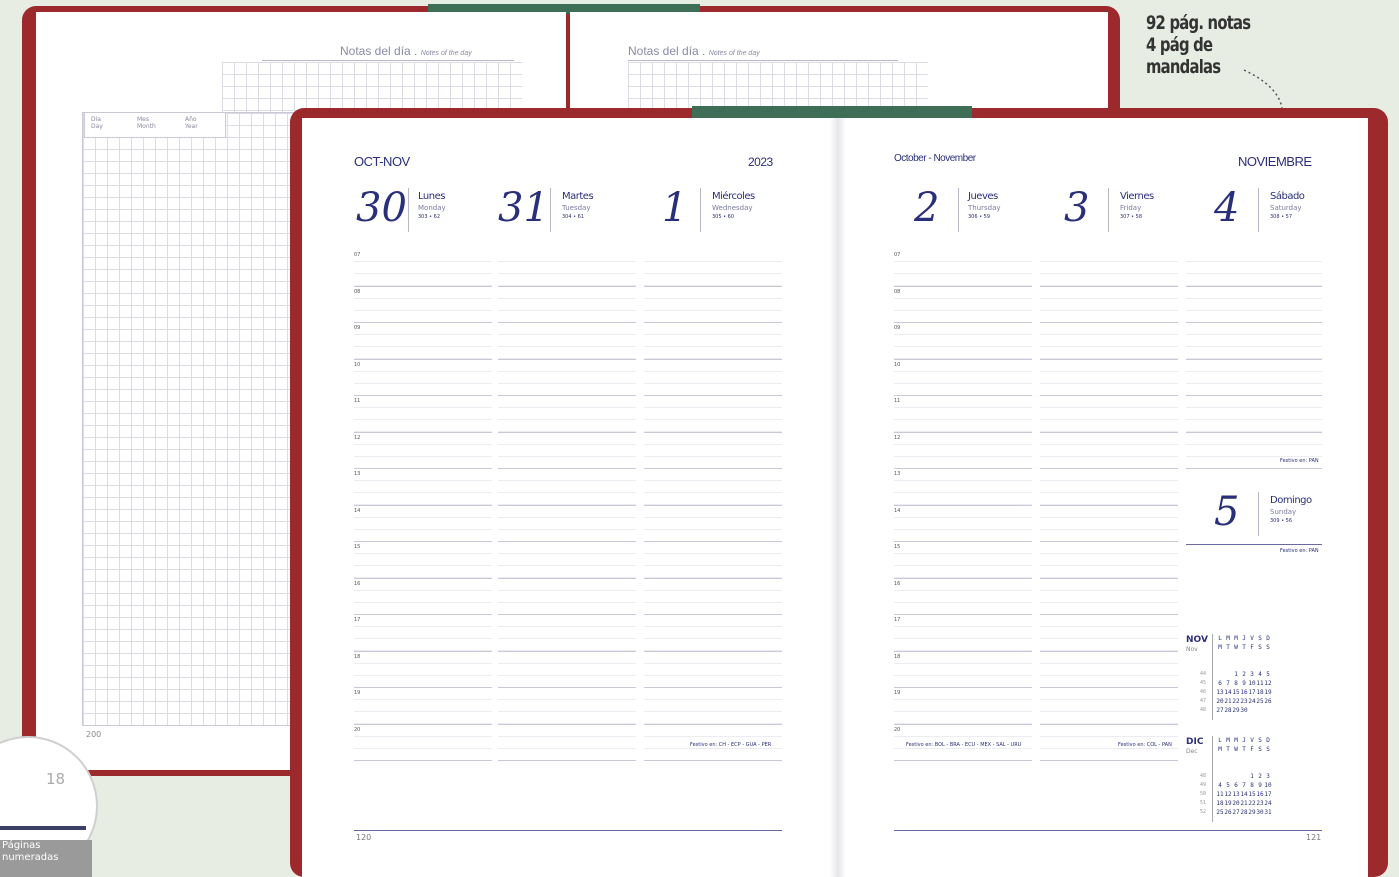 This screenshot has height=877, width=1399. Describe the element at coordinates (97, 123) in the screenshot. I see `date-field-day: Día Day` at that location.